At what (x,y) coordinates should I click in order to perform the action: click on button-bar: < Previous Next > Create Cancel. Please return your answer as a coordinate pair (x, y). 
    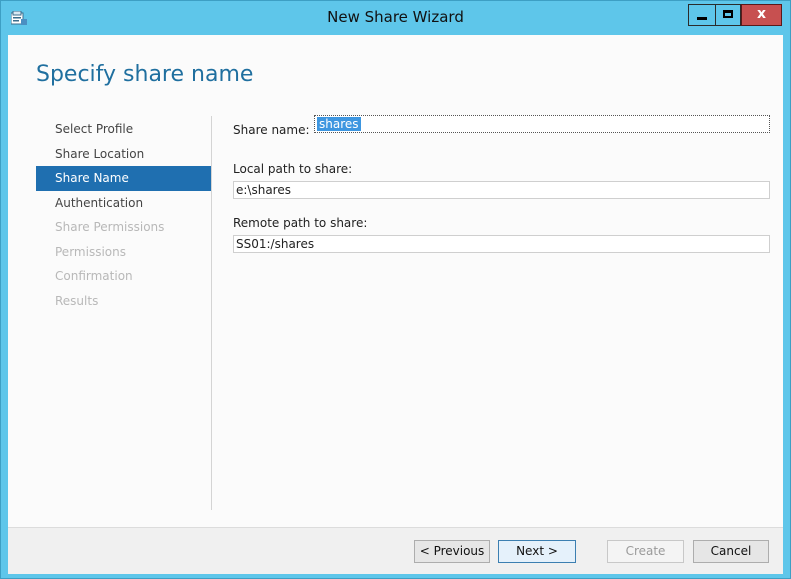
    Looking at the image, I should click on (395, 550).